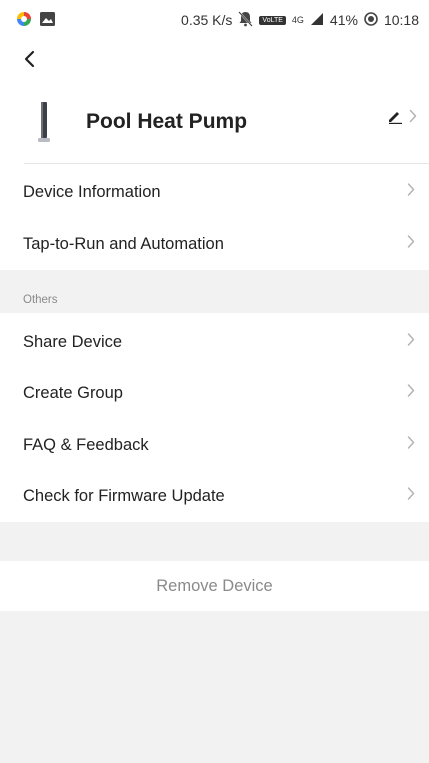  I want to click on volte-badge: VoLTE, so click(272, 20).